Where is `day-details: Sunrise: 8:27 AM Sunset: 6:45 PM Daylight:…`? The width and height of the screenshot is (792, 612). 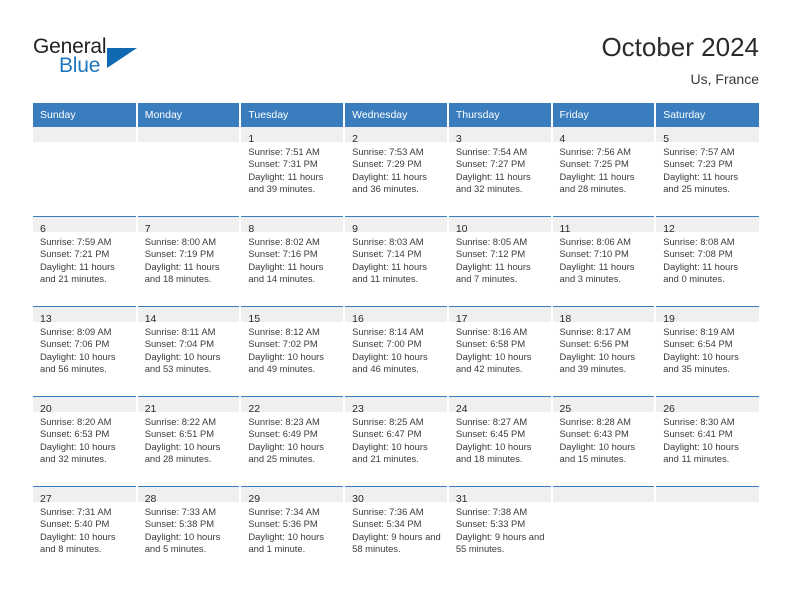
day-details: Sunrise: 8:27 AM Sunset: 6:45 PM Daylight:… is located at coordinates (500, 438).